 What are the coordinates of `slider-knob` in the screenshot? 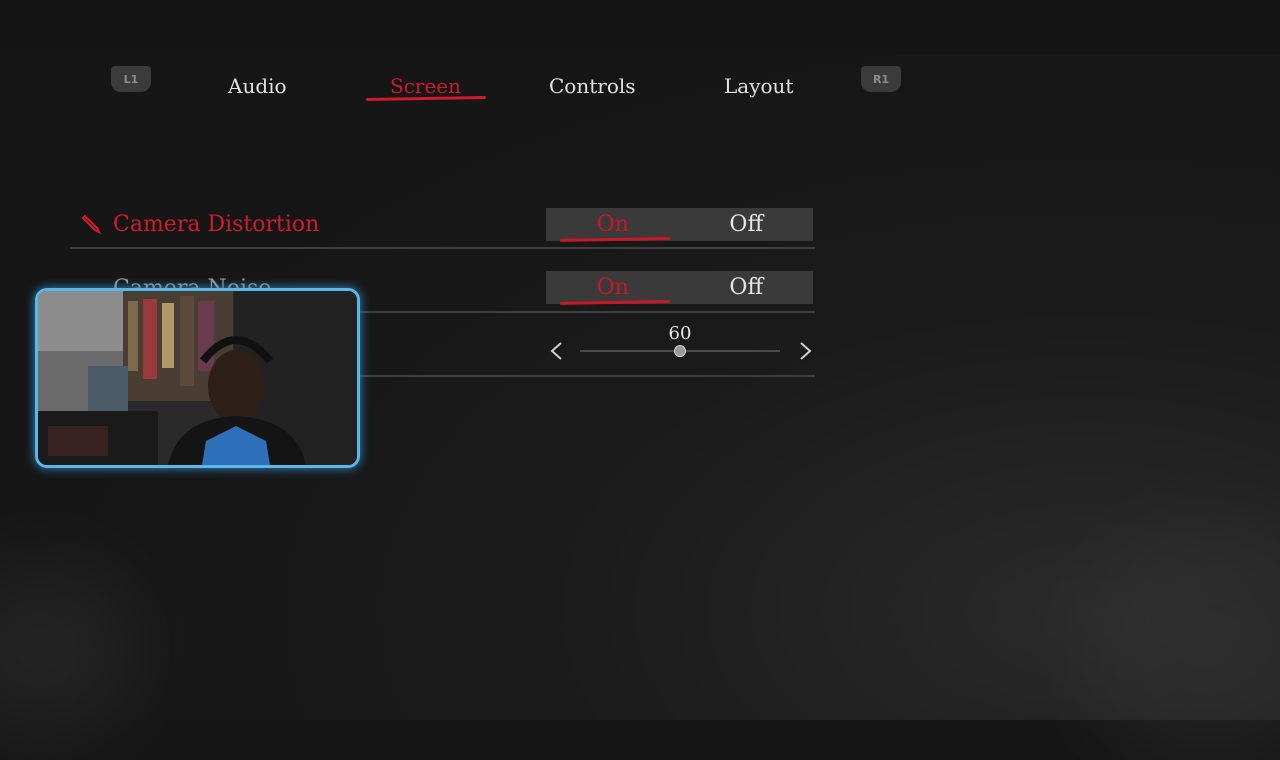 It's located at (680, 351).